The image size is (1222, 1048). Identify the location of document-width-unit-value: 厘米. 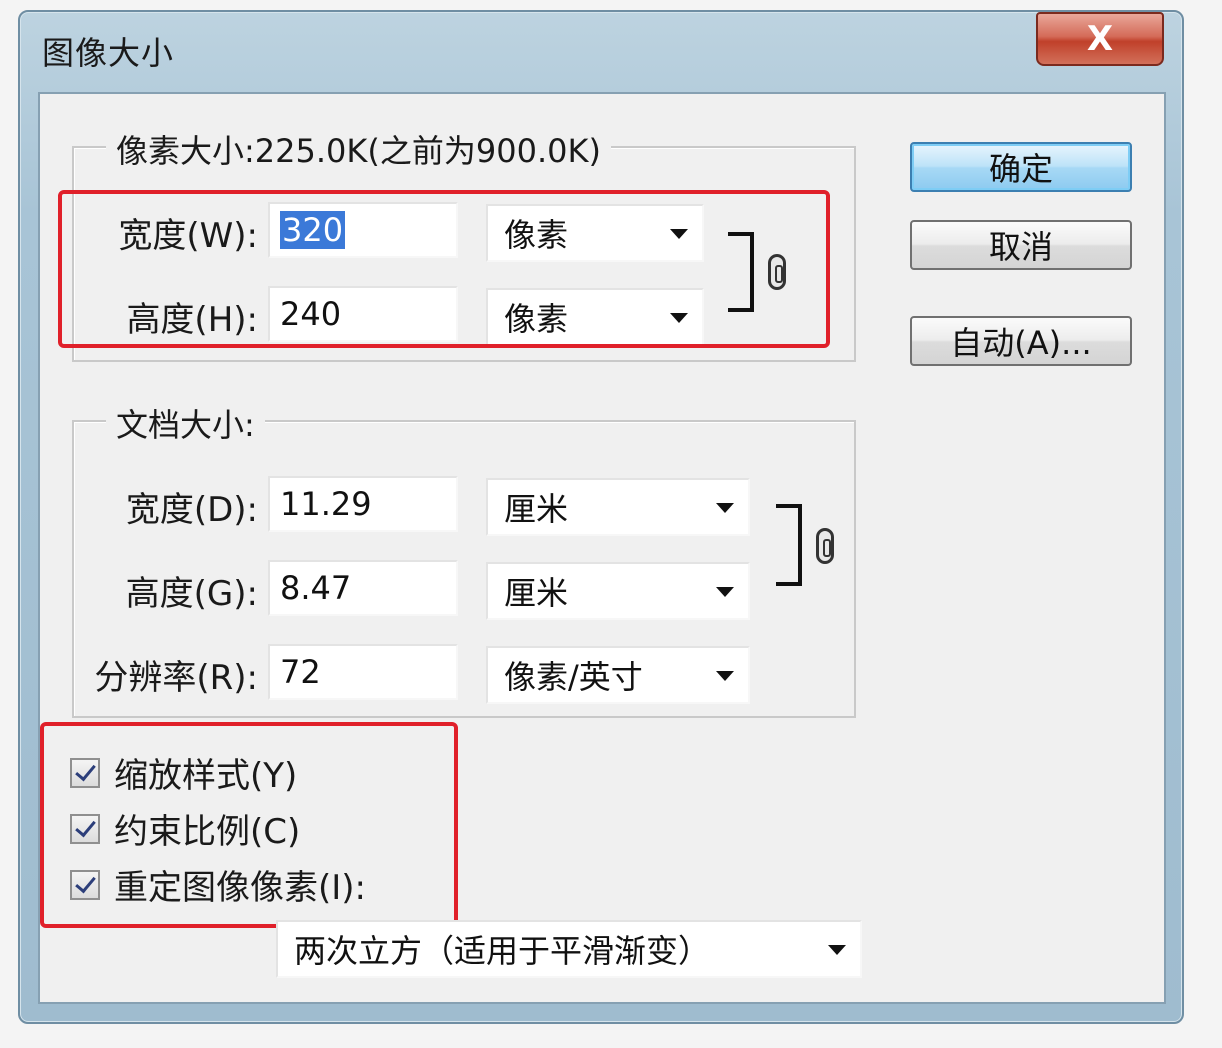
(536, 509).